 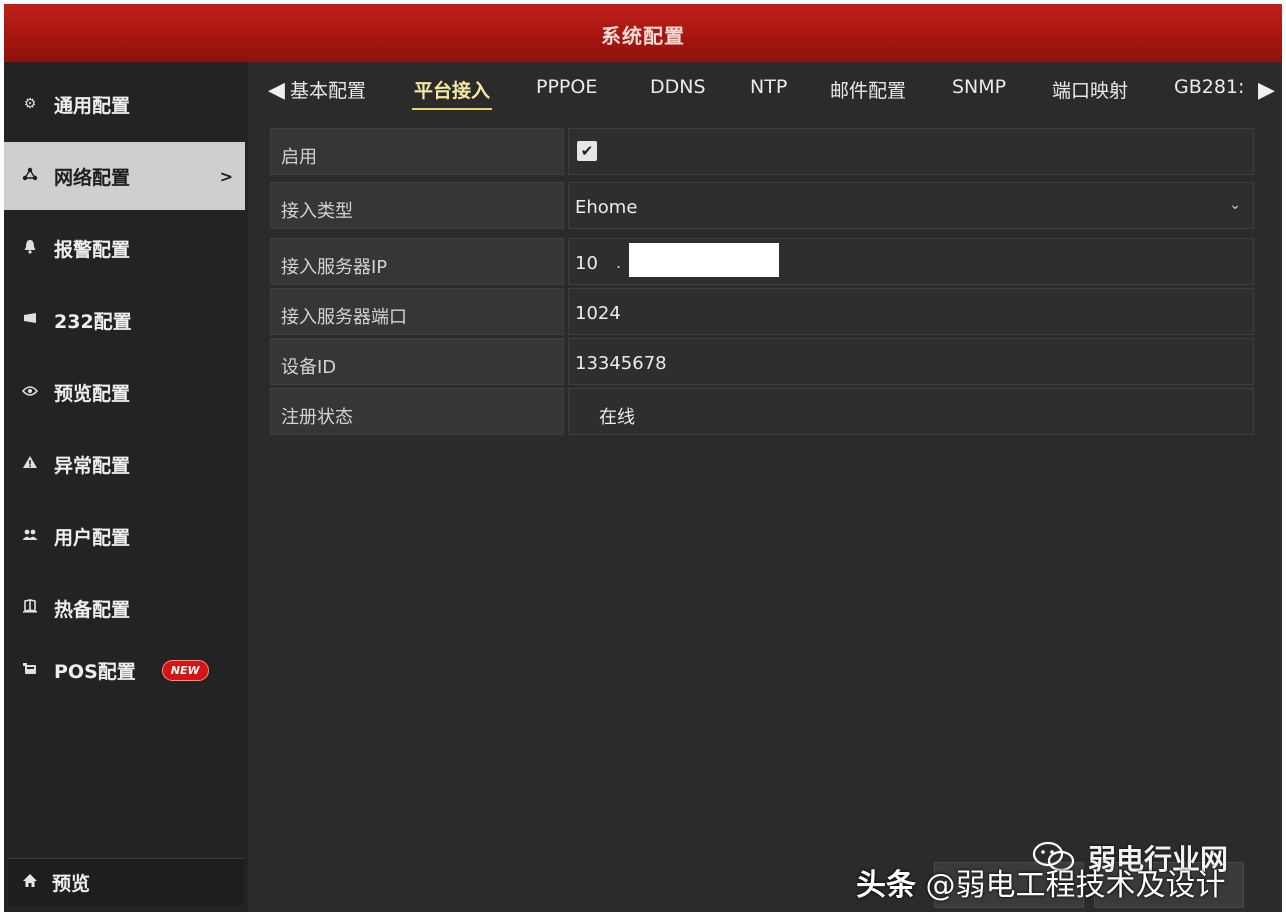 What do you see at coordinates (30, 882) in the screenshot?
I see `home-icon` at bounding box center [30, 882].